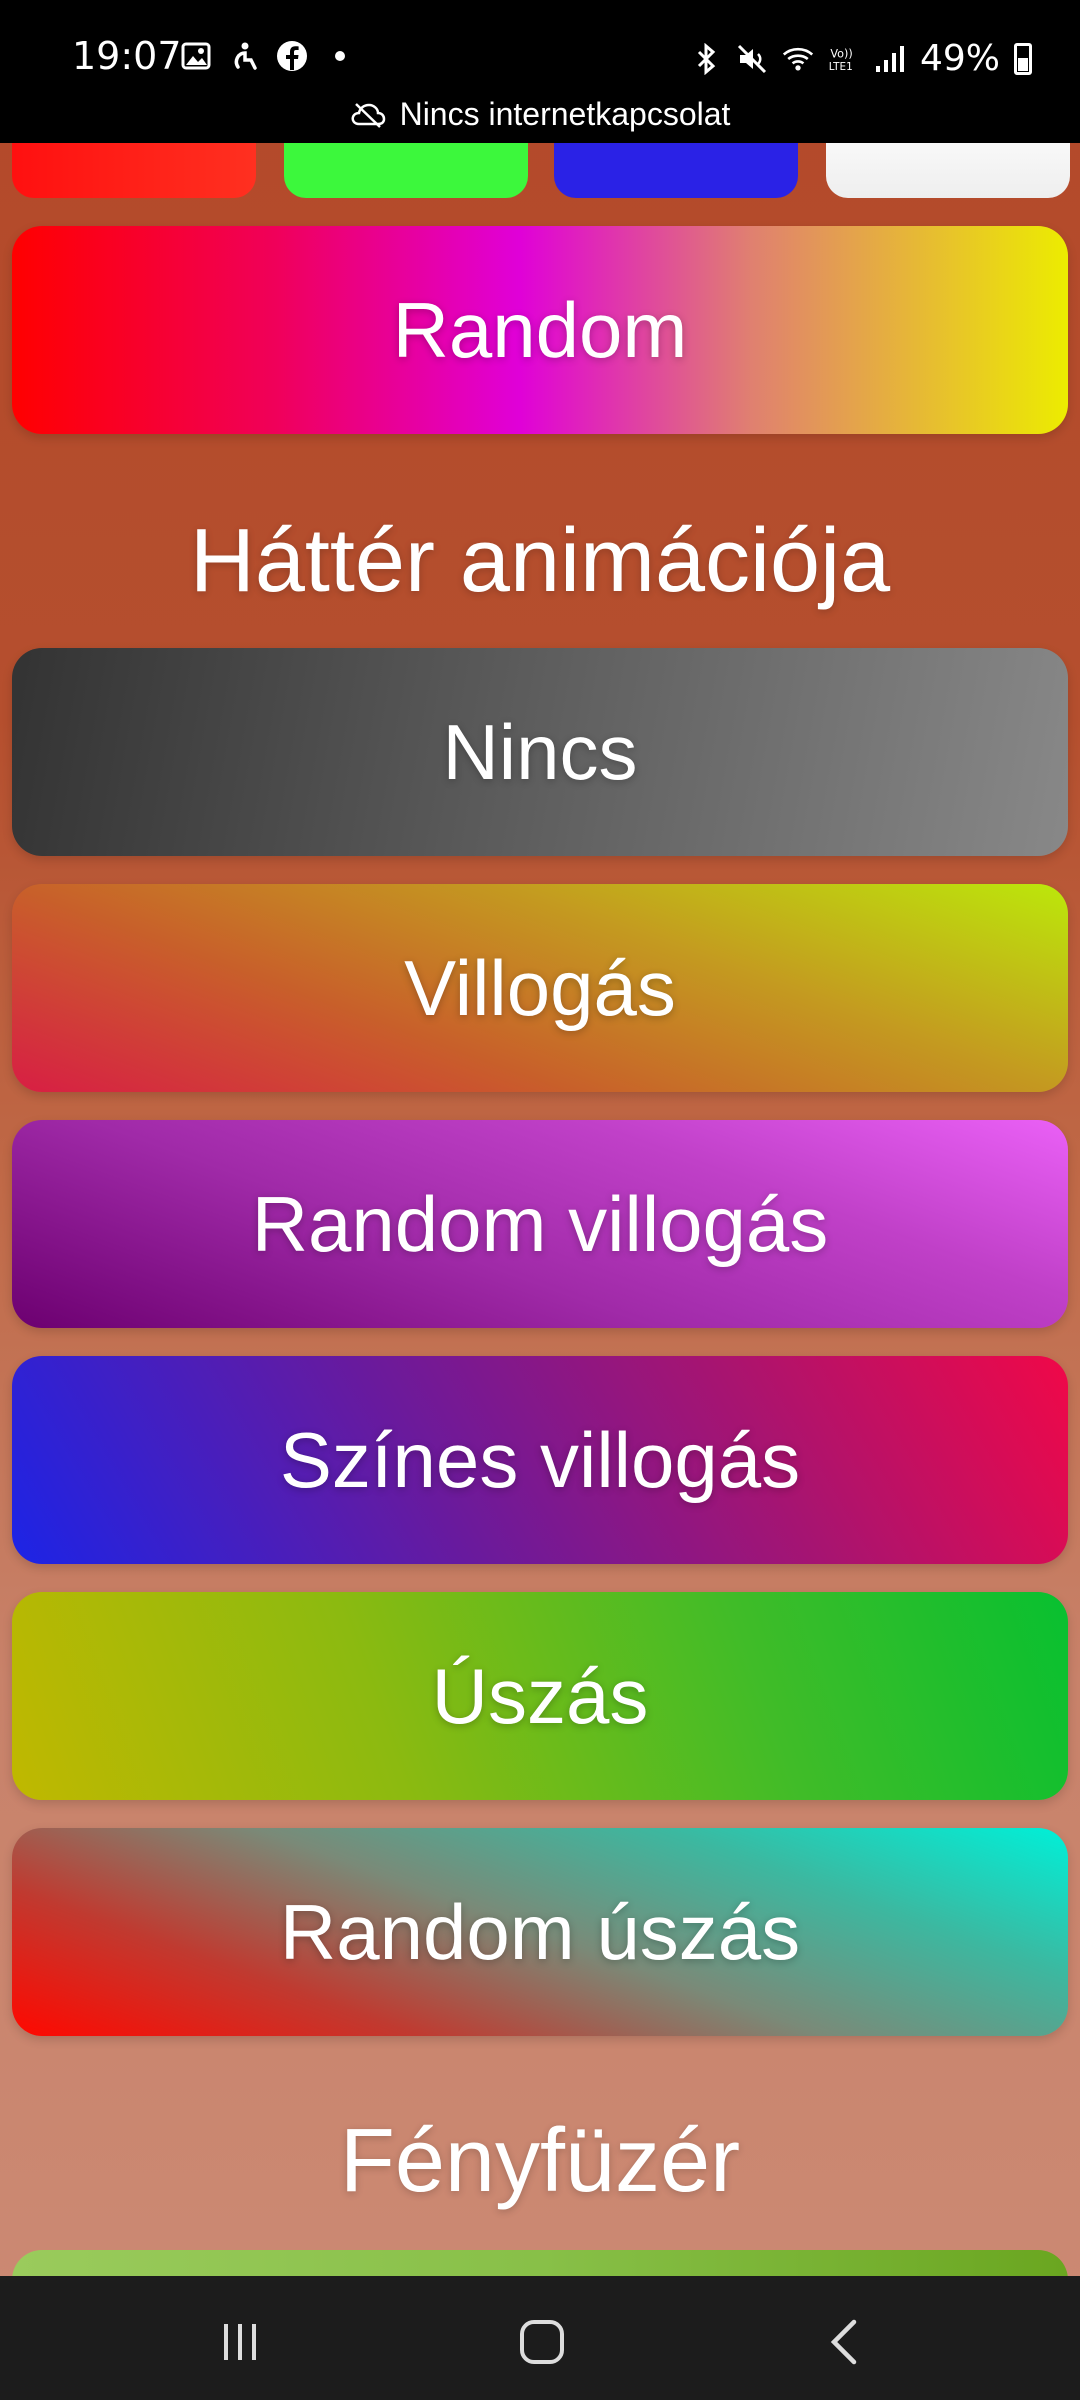 The width and height of the screenshot is (1080, 2400). What do you see at coordinates (540, 2161) in the screenshot?
I see `lights-section-title: Fényfüzér` at bounding box center [540, 2161].